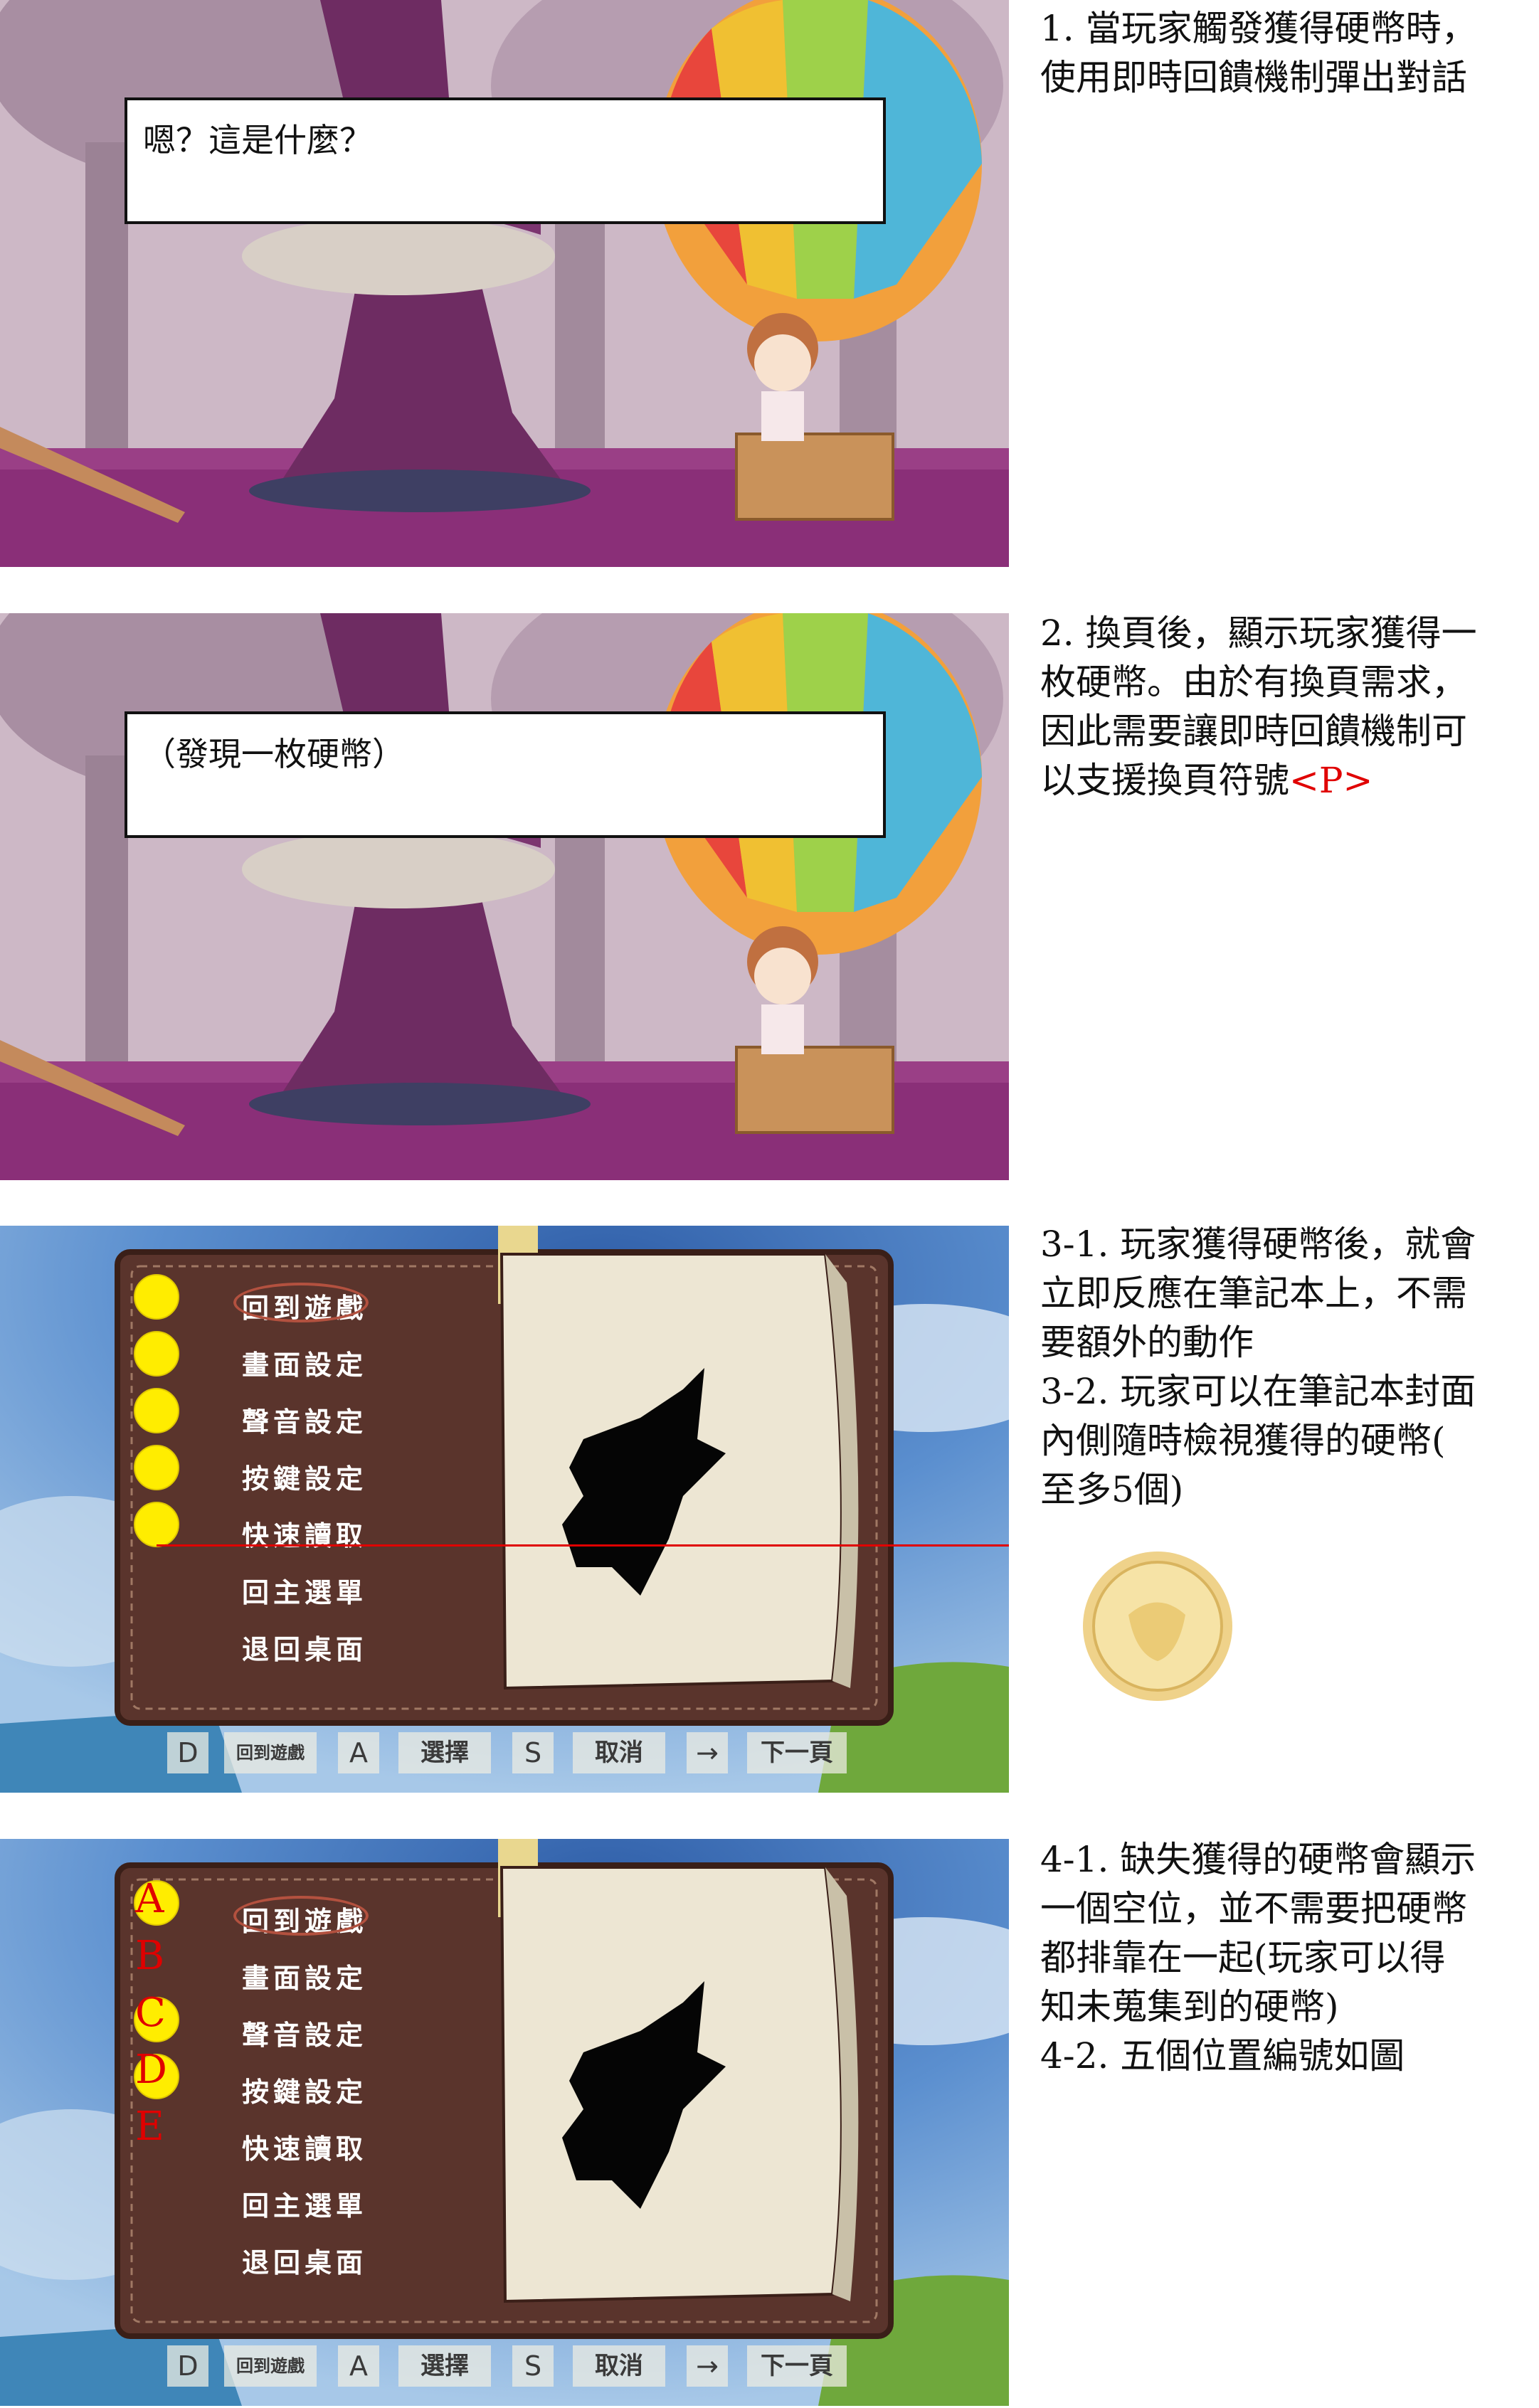 Image resolution: width=1539 pixels, height=2408 pixels. I want to click on slot-label-text: C, so click(150, 2013).